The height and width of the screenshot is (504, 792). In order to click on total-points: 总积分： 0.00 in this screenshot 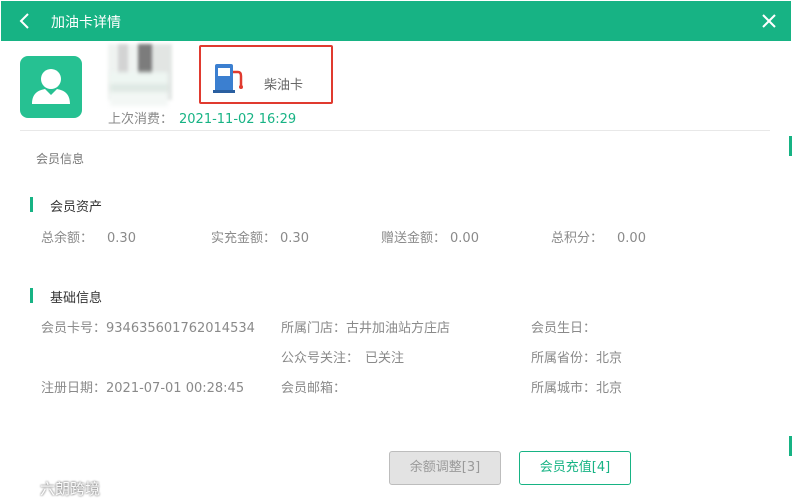, I will do `click(598, 236)`.